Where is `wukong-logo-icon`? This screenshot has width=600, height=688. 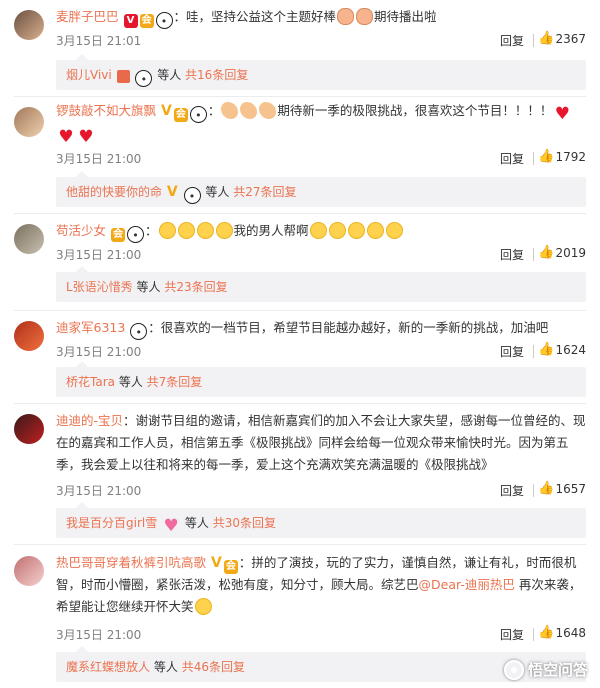
wukong-logo-icon is located at coordinates (513, 669).